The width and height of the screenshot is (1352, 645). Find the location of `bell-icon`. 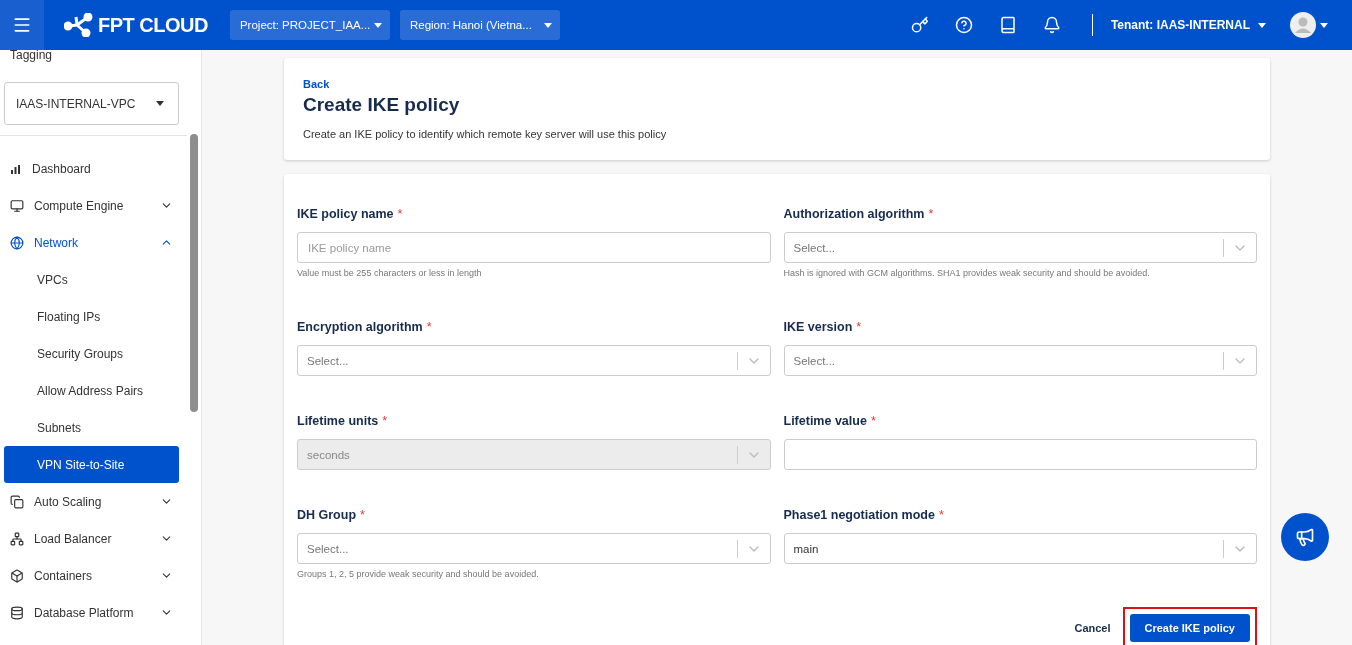

bell-icon is located at coordinates (1051, 25).